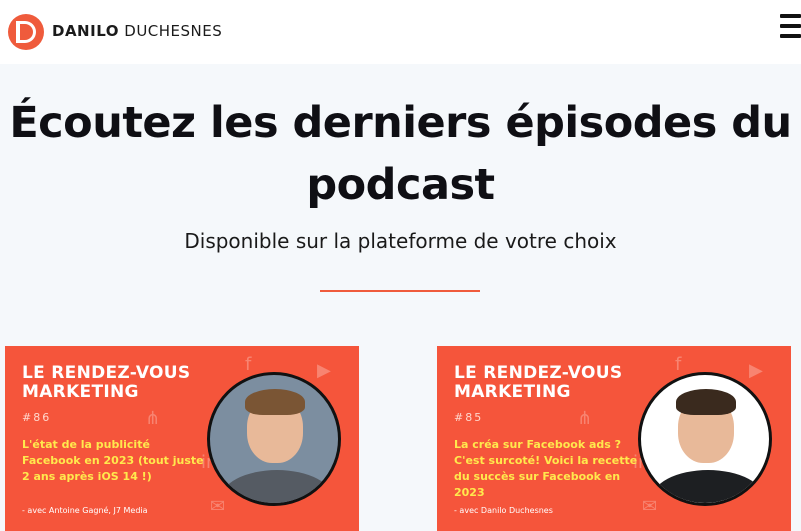 The image size is (801, 531). What do you see at coordinates (469, 417) in the screenshot?
I see `episode-number: #85` at bounding box center [469, 417].